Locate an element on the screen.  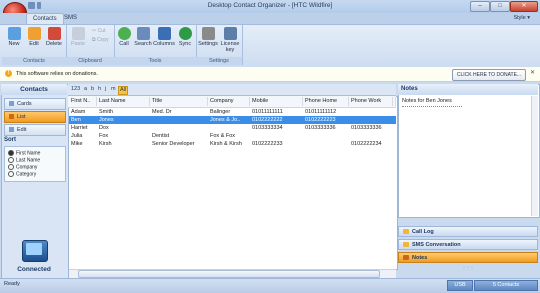
sort-first-name-radio: First Name is located at coordinates (24, 153).